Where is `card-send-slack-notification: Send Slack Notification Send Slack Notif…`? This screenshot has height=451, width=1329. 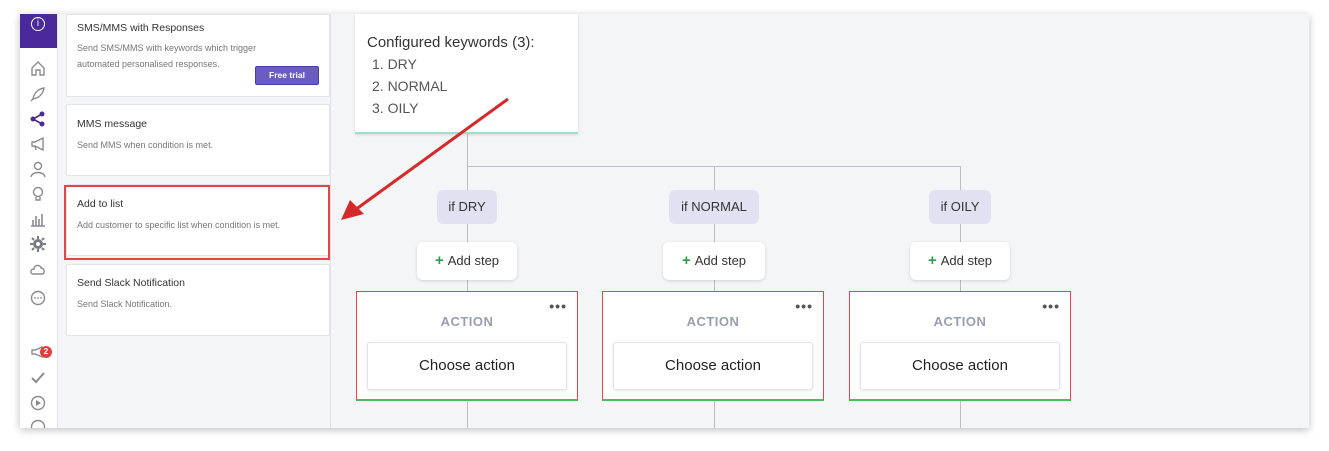 card-send-slack-notification: Send Slack Notification Send Slack Notif… is located at coordinates (198, 300).